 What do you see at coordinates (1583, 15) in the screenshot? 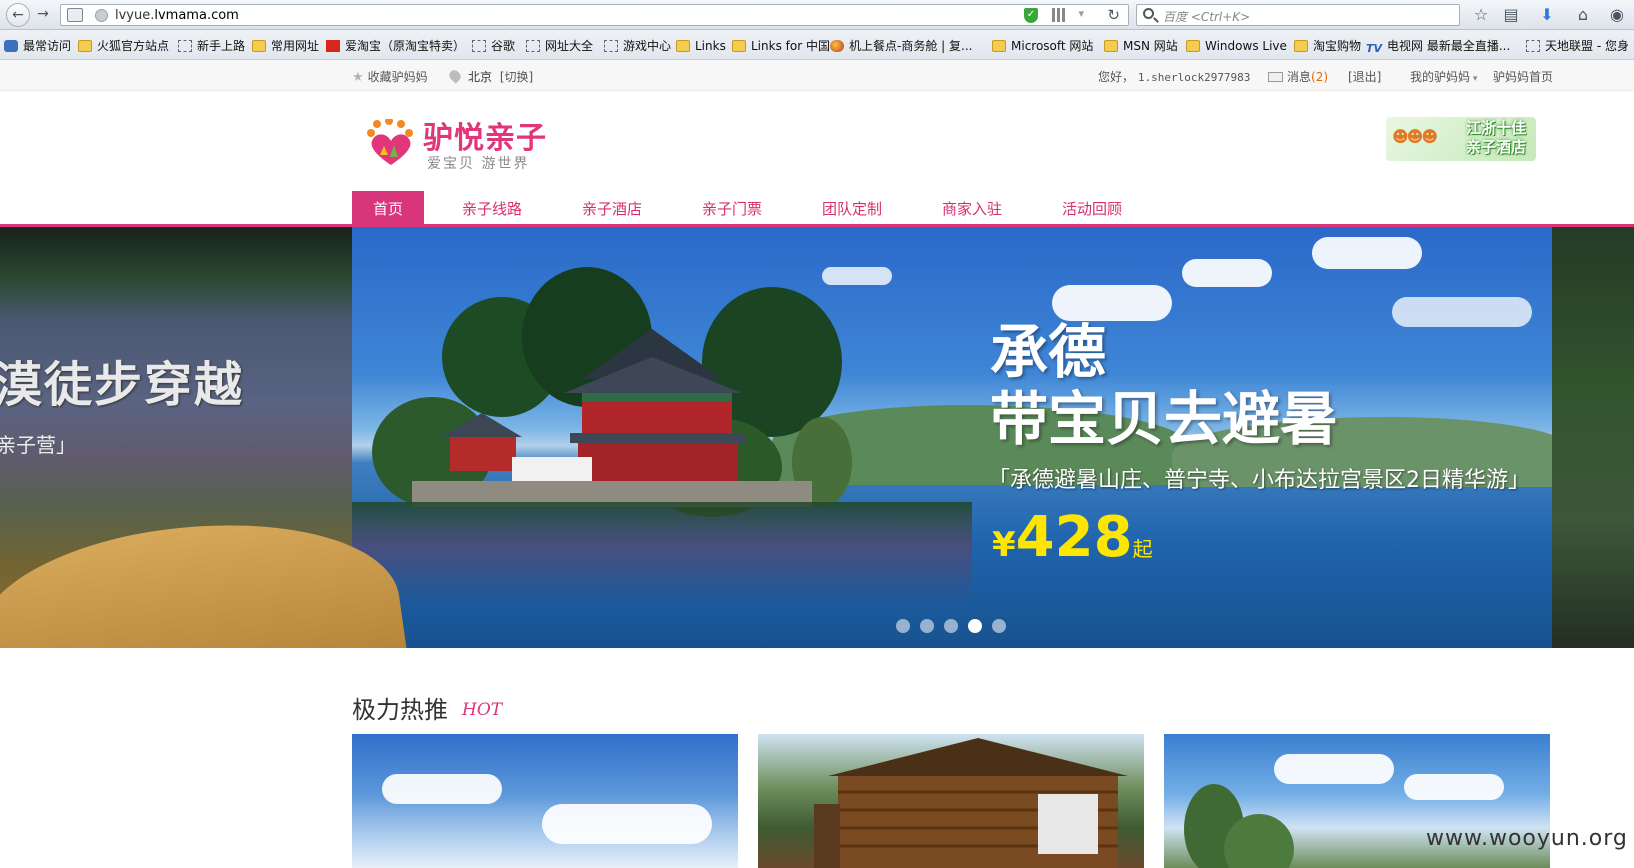
I see `home-icon: ⌂` at bounding box center [1583, 15].